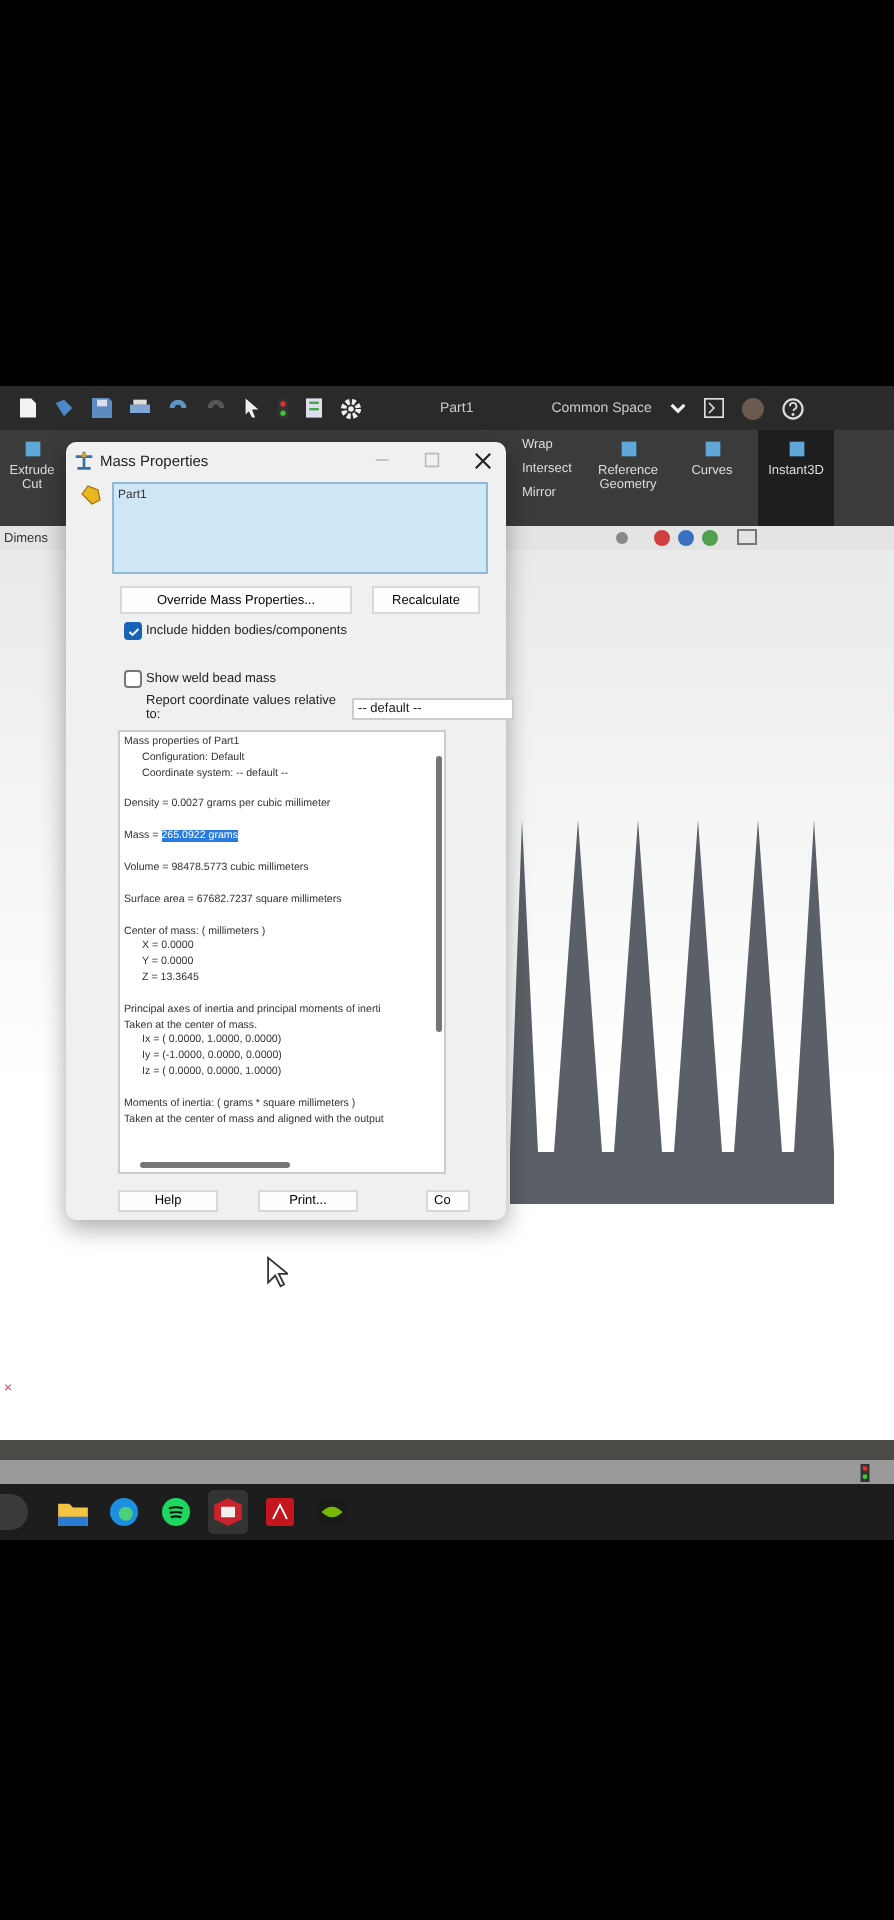 This screenshot has width=894, height=1920. Describe the element at coordinates (280, 1512) in the screenshot. I see `document-icon` at that location.